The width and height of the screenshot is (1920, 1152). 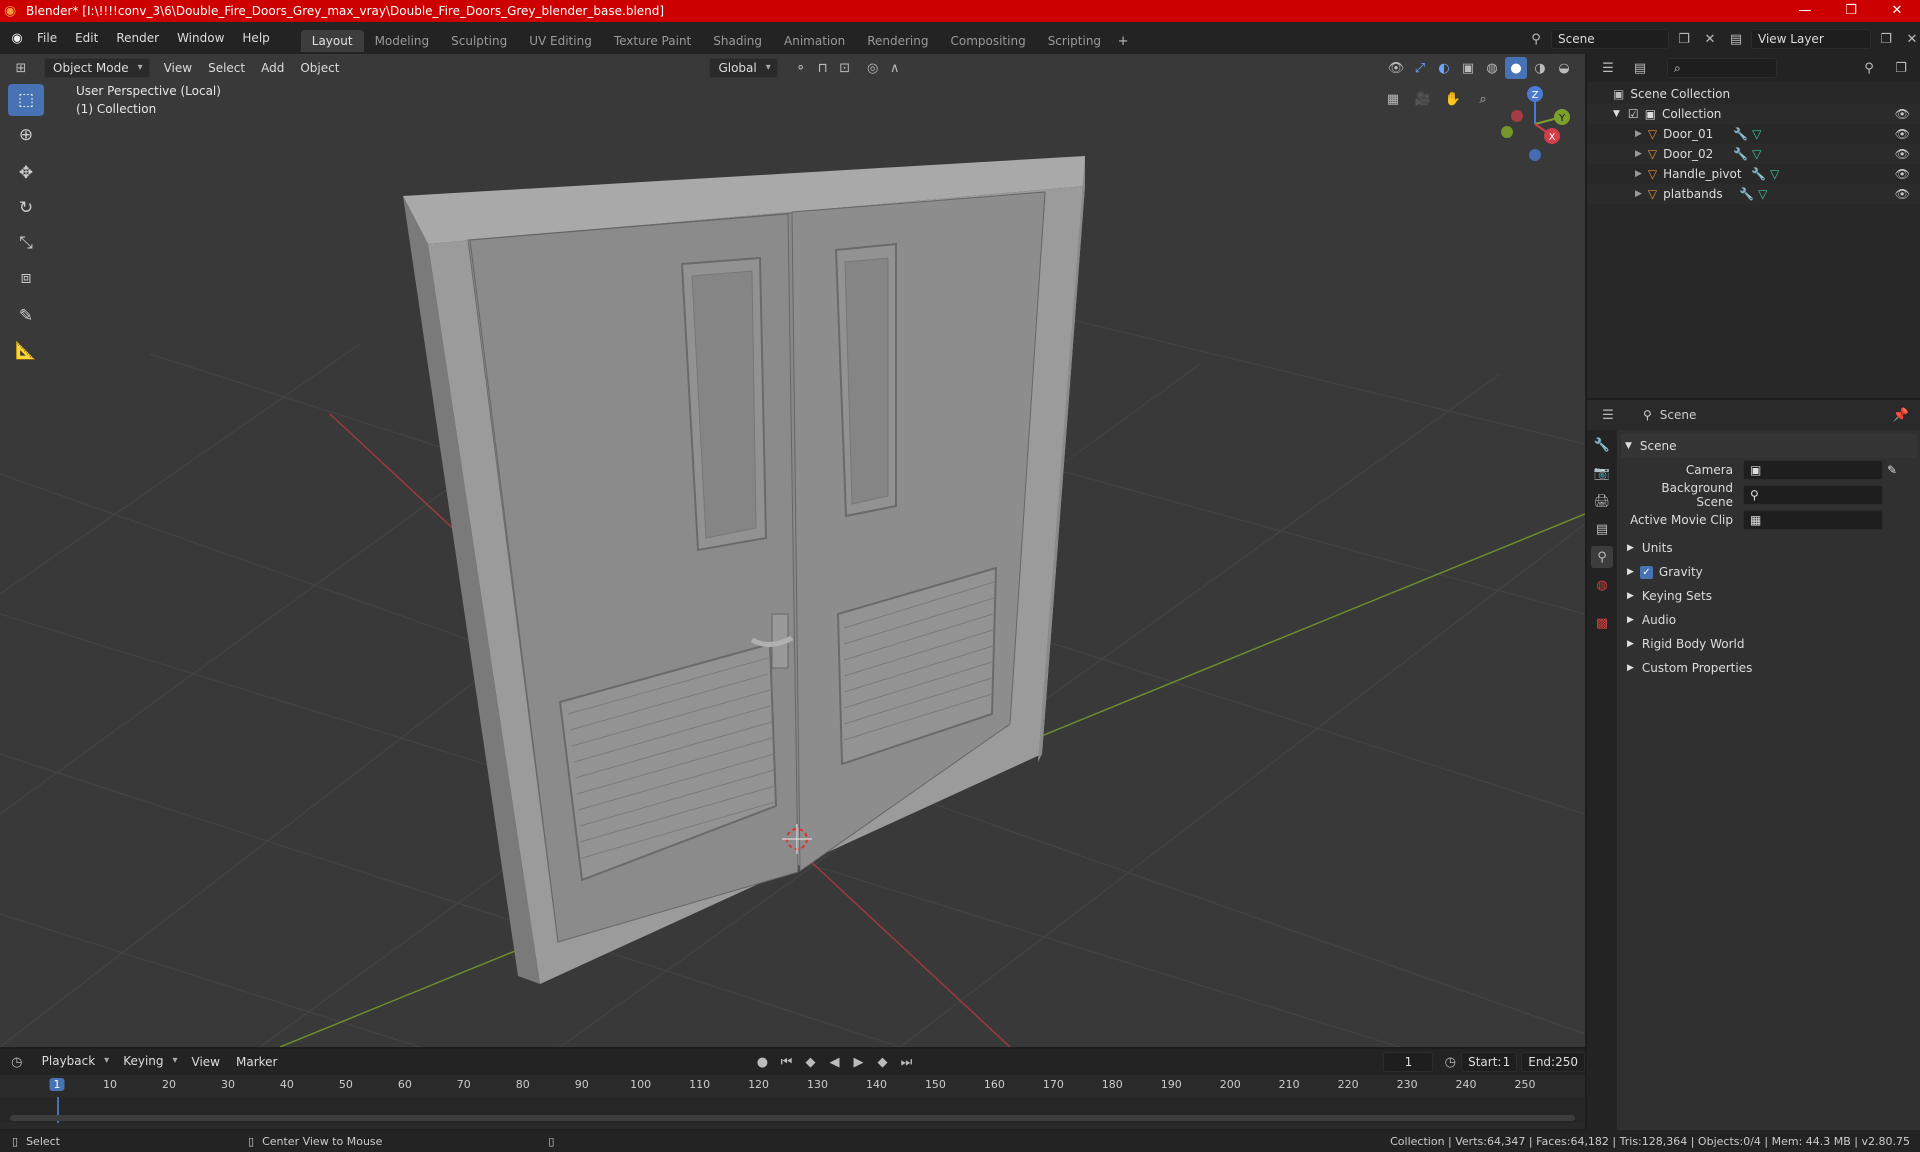 What do you see at coordinates (810, 1062) in the screenshot?
I see `prev-keyframe-icon: ◆` at bounding box center [810, 1062].